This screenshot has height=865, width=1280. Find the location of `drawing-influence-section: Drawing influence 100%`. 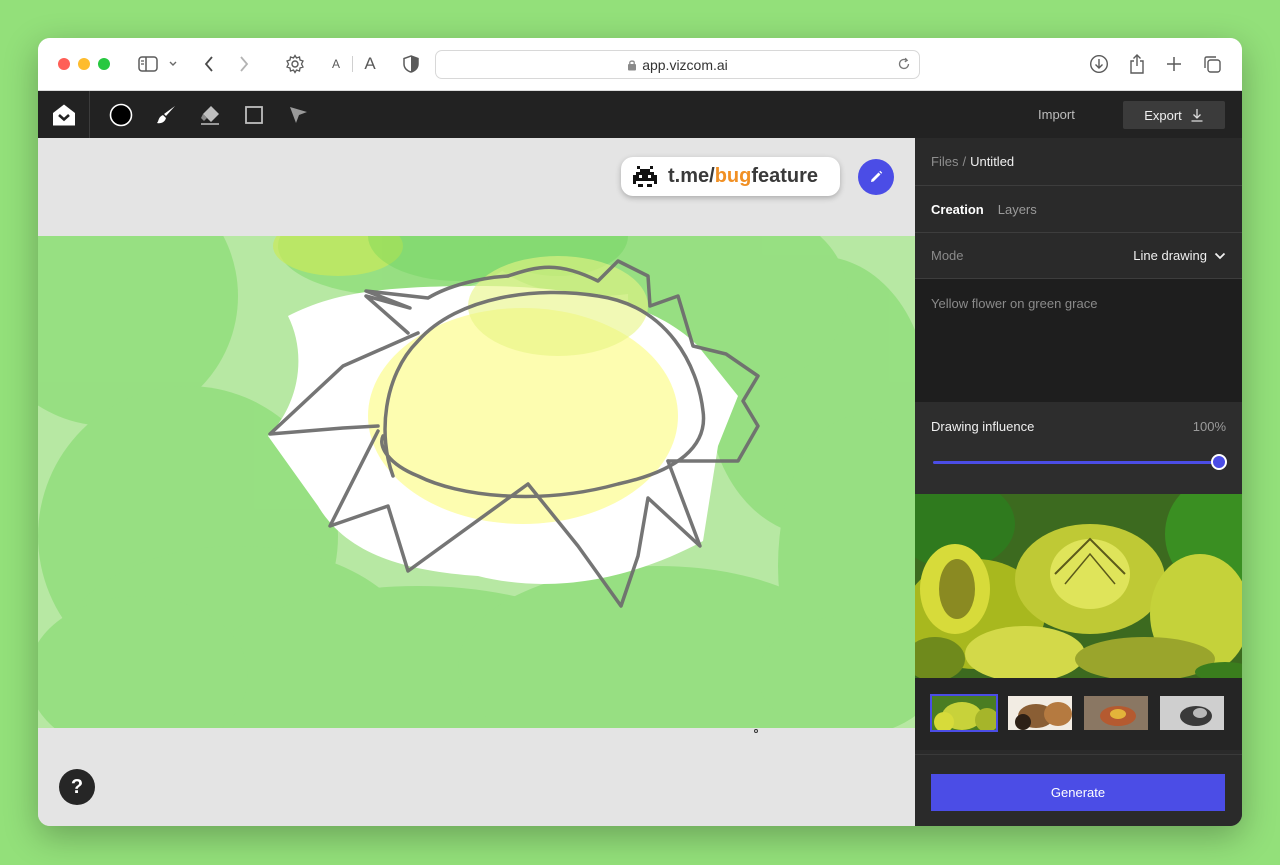

drawing-influence-section: Drawing influence 100% is located at coordinates (1078, 448).